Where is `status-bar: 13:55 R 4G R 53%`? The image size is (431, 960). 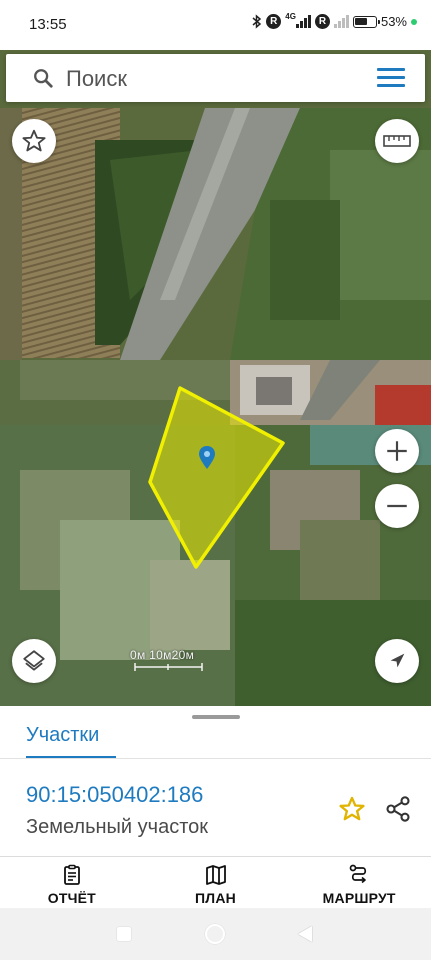
status-bar: 13:55 R 4G R 53% is located at coordinates (215, 25).